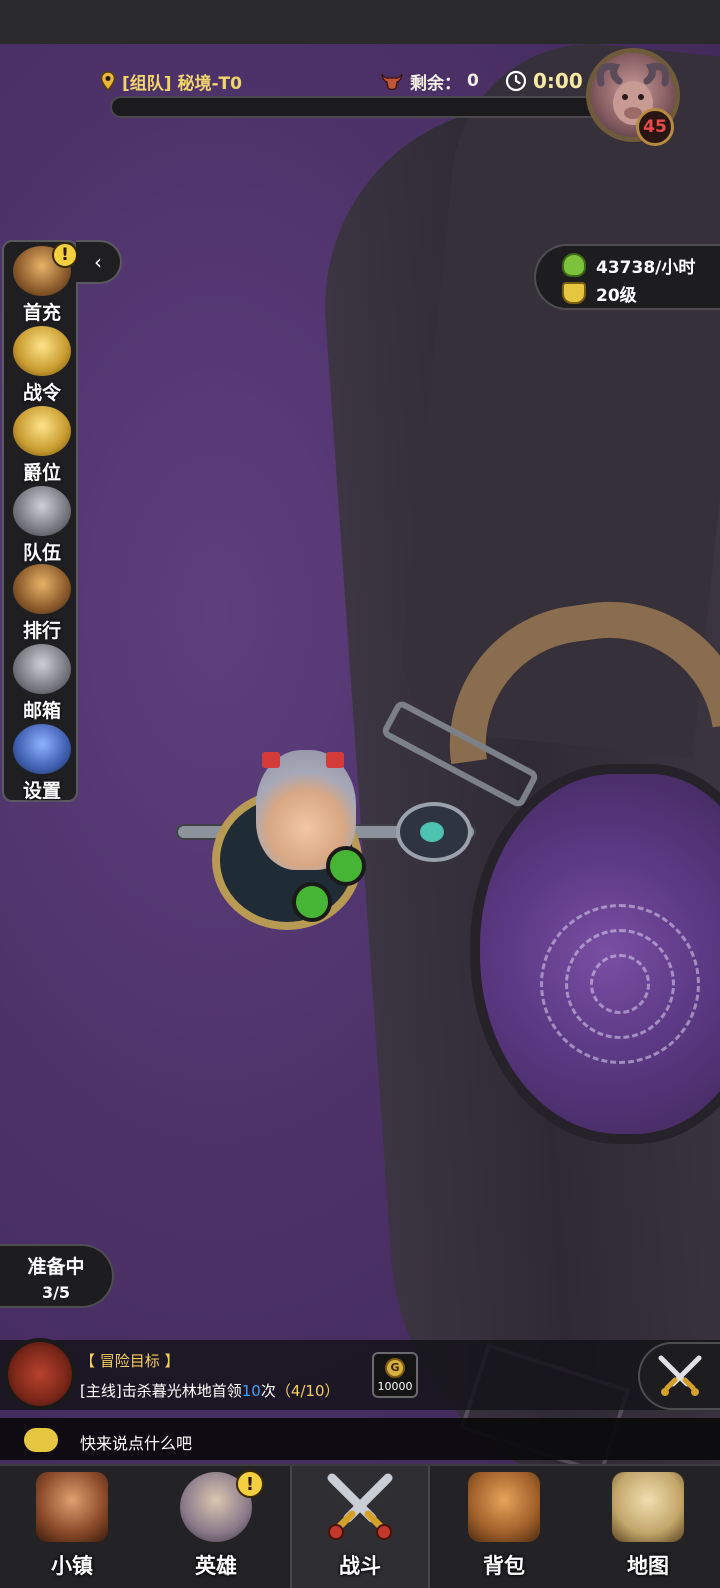 Image resolution: width=720 pixels, height=1588 pixels. I want to click on quest-description: [主线]击杀暮光林地首领10次（4/10）, so click(210, 1390).